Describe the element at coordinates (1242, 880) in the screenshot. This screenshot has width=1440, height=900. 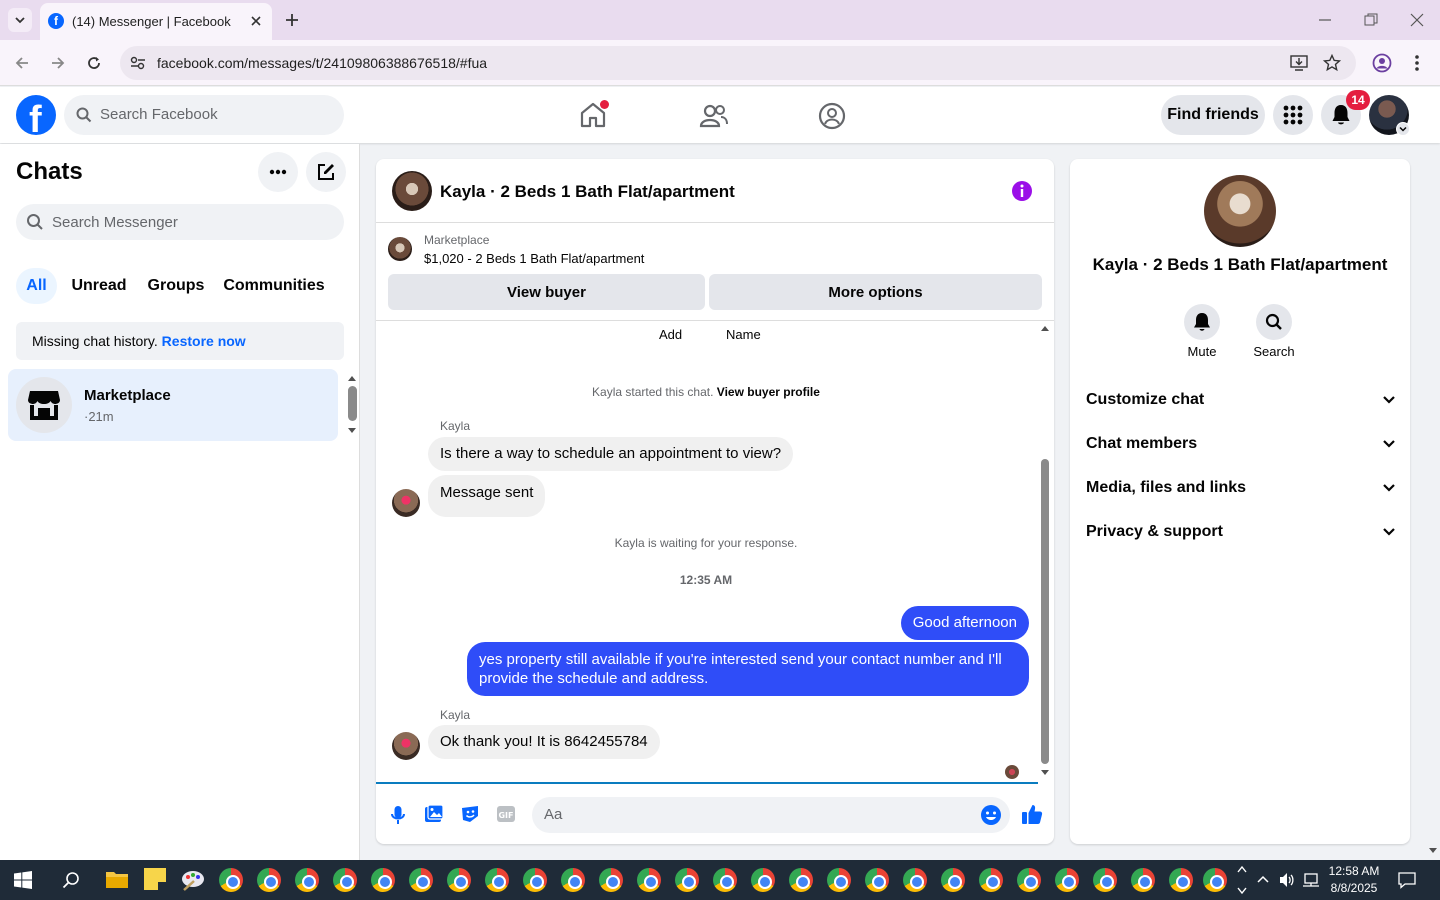
I see `taskbar-scroll-arrows-icon` at that location.